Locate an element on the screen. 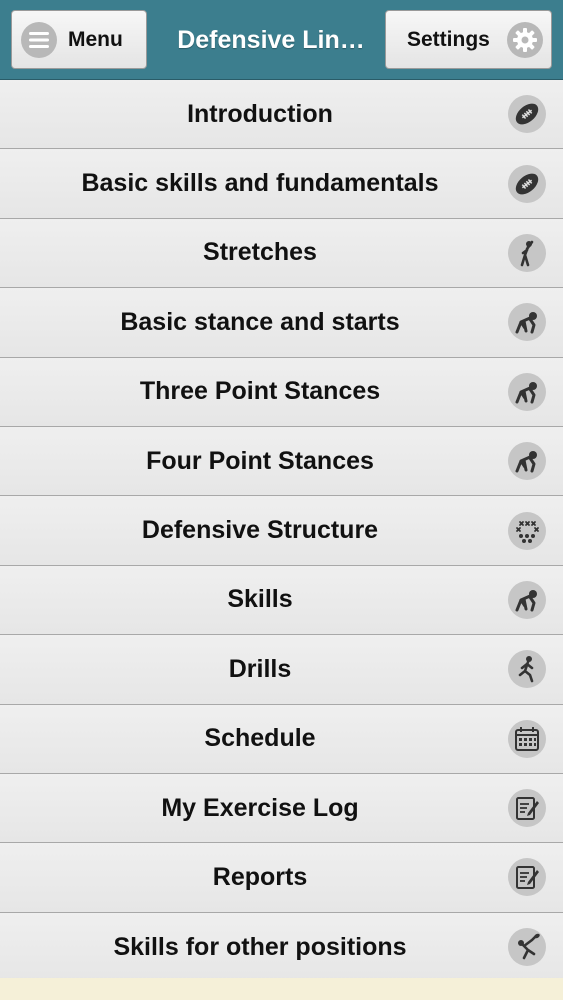 Image resolution: width=563 pixels, height=1000 pixels. player-throwing-icon is located at coordinates (527, 947).